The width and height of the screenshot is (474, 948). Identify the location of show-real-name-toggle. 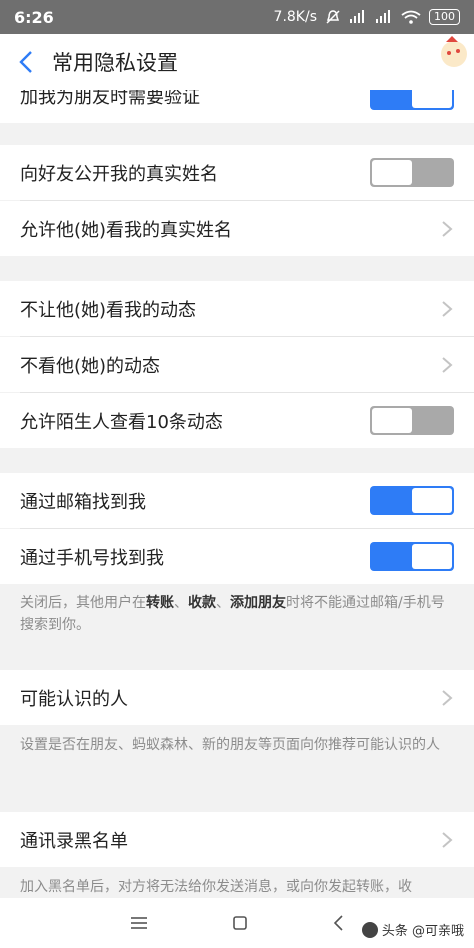
(412, 172).